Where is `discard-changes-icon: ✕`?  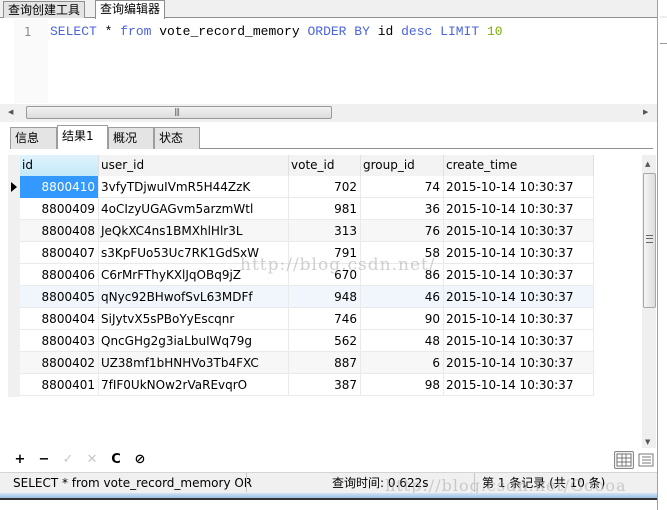
discard-changes-icon: ✕ is located at coordinates (92, 460).